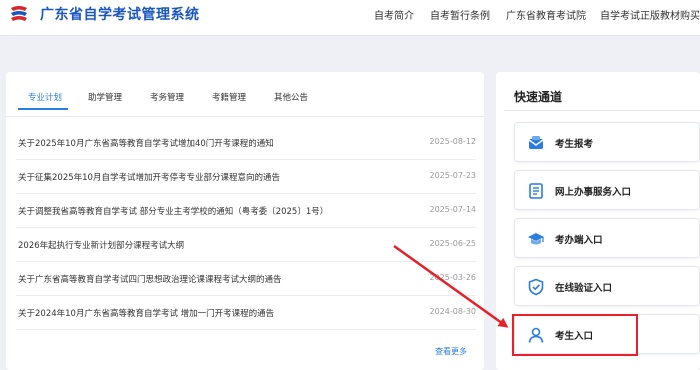  Describe the element at coordinates (602, 110) in the screenshot. I see `quick-access-divider` at that location.